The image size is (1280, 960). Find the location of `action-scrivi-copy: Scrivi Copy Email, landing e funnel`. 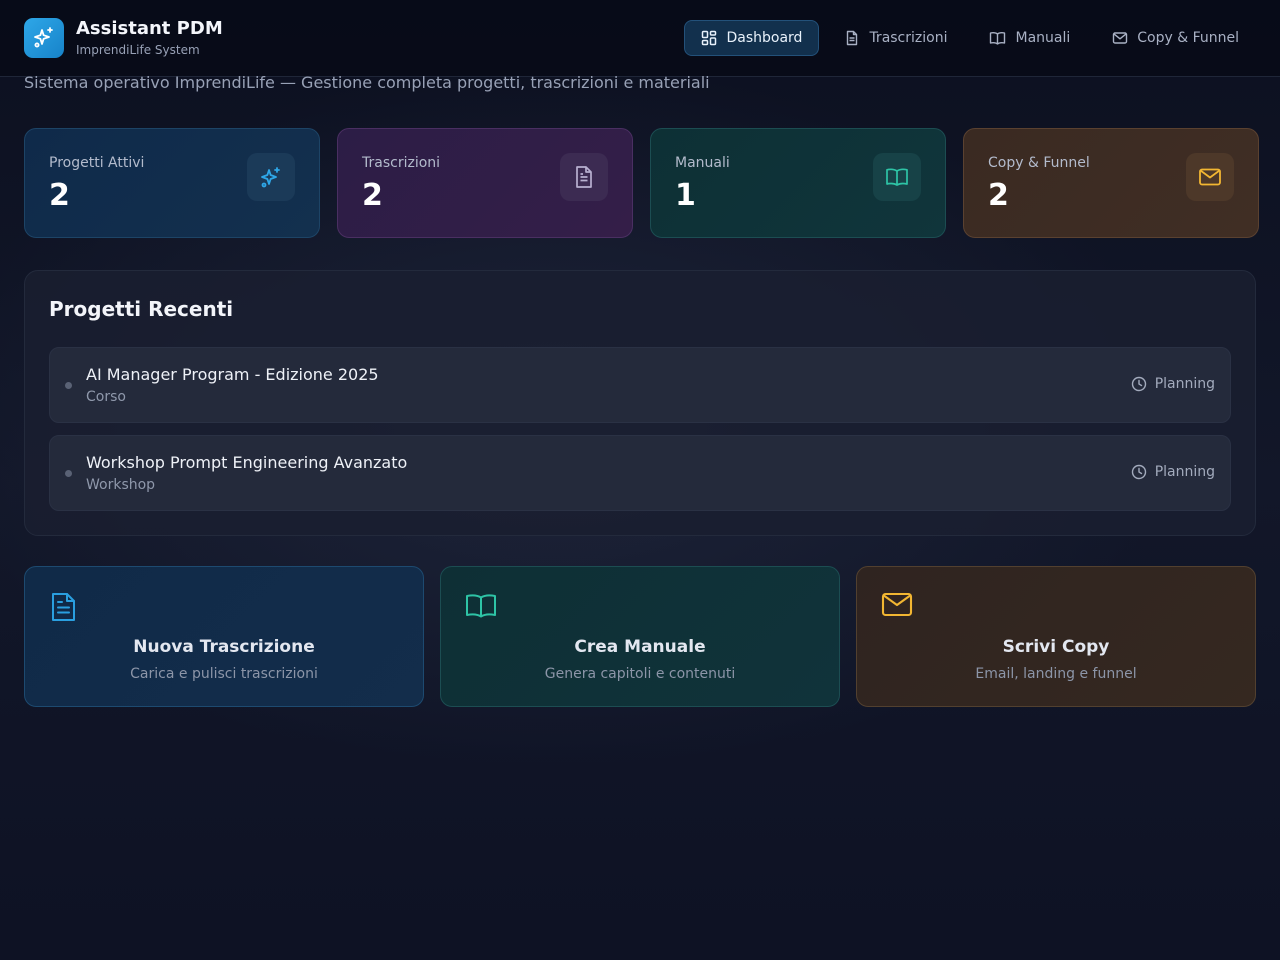

action-scrivi-copy: Scrivi Copy Email, landing e funnel is located at coordinates (1056, 636).